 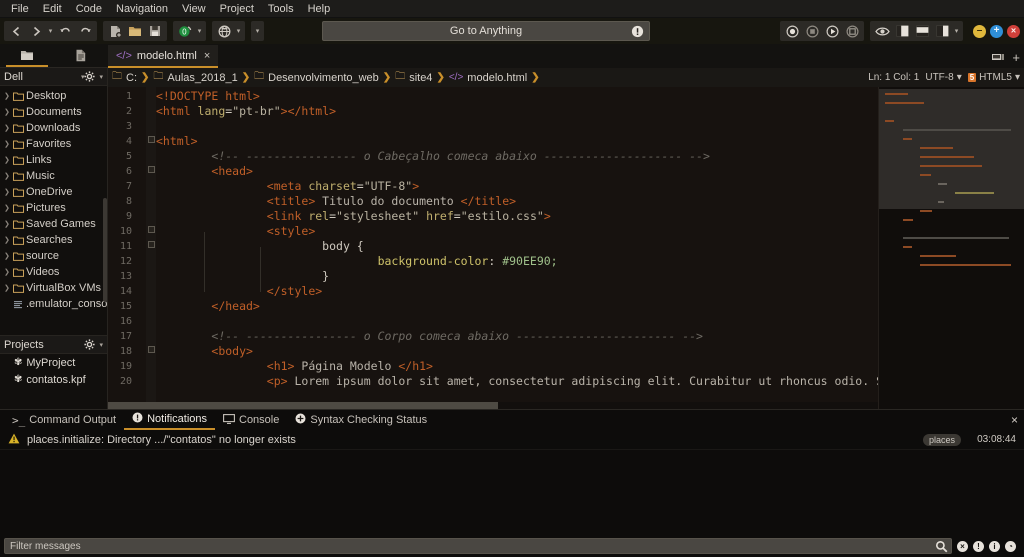 What do you see at coordinates (142, 9) in the screenshot?
I see `menu-item-navigation: Navigation` at bounding box center [142, 9].